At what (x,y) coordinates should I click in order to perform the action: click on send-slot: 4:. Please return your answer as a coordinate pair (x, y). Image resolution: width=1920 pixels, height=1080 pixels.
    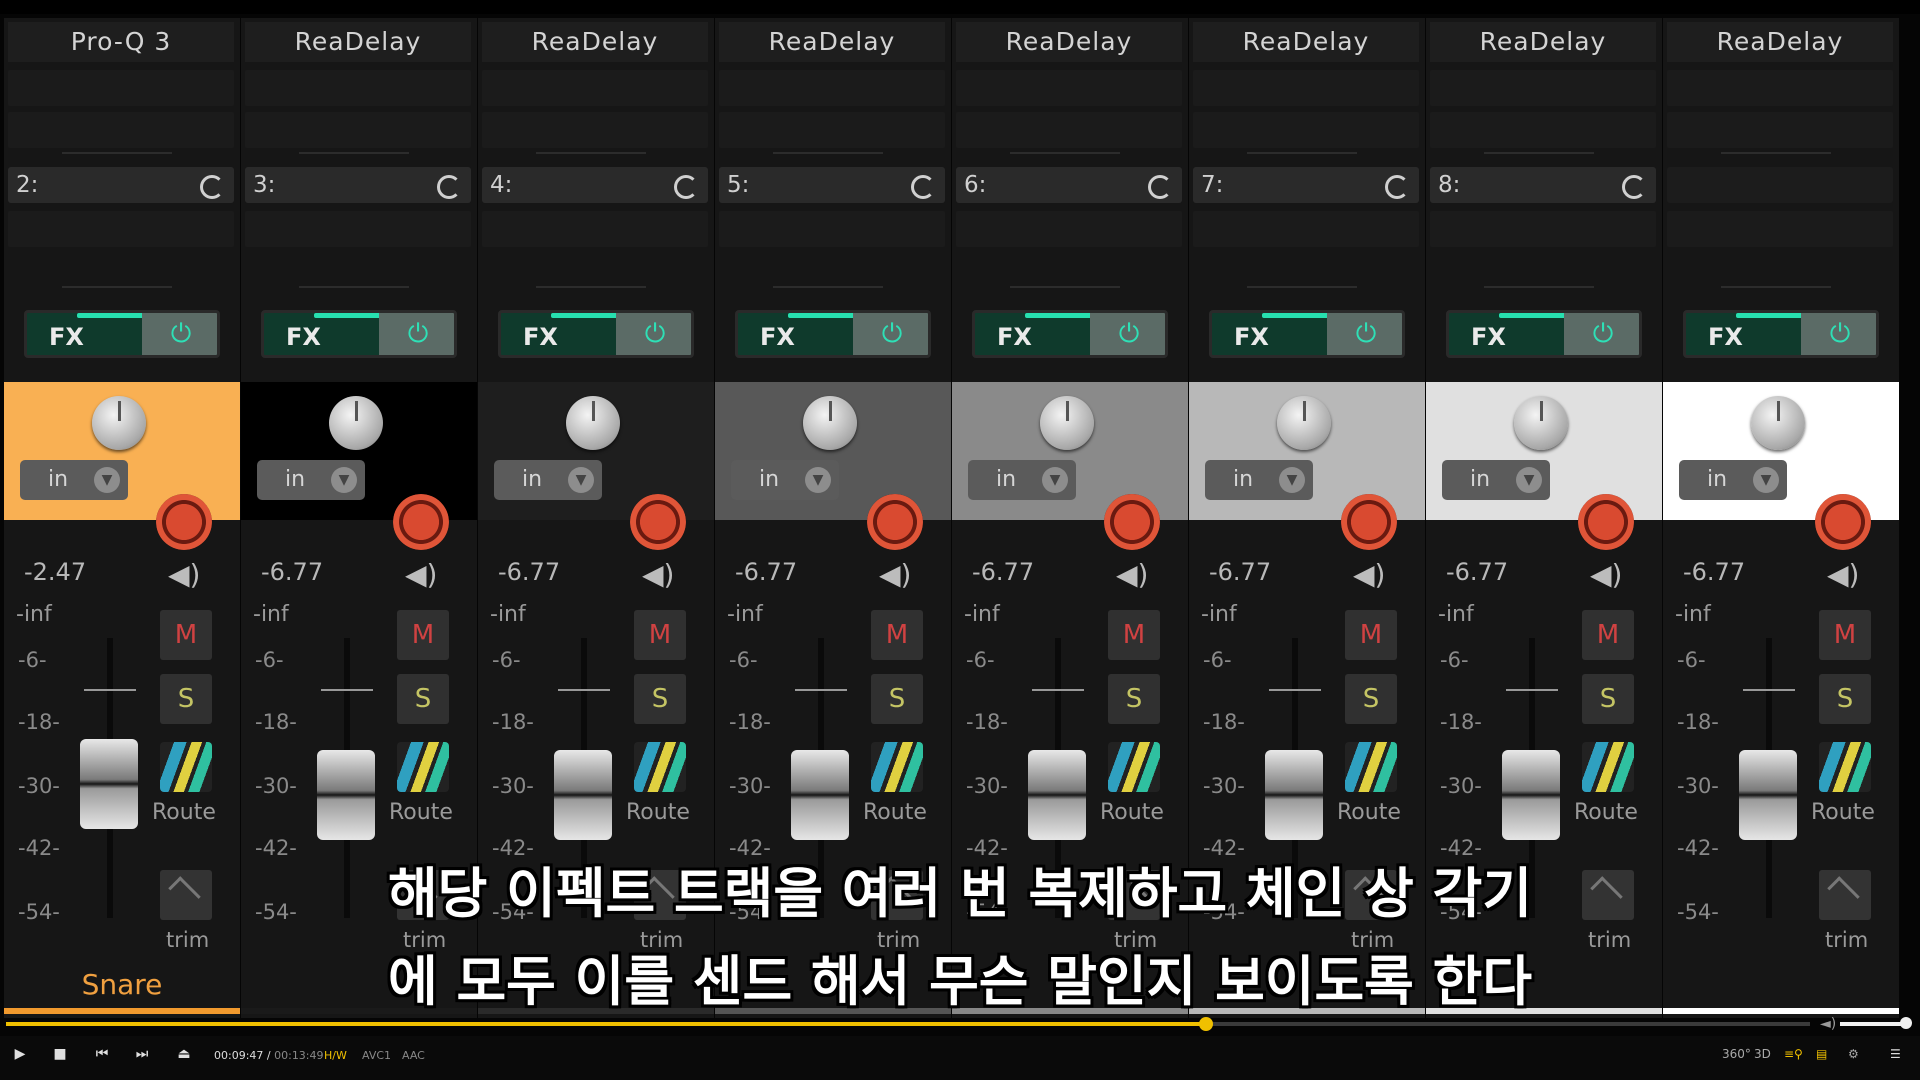
    Looking at the image, I should click on (595, 185).